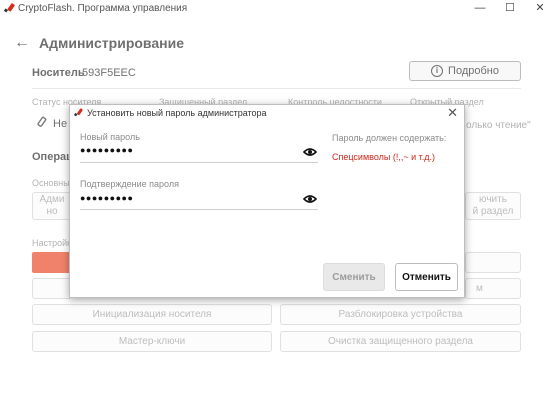  What do you see at coordinates (106, 198) in the screenshot?
I see `confirm-password-input: ●●●●●●●●●` at bounding box center [106, 198].